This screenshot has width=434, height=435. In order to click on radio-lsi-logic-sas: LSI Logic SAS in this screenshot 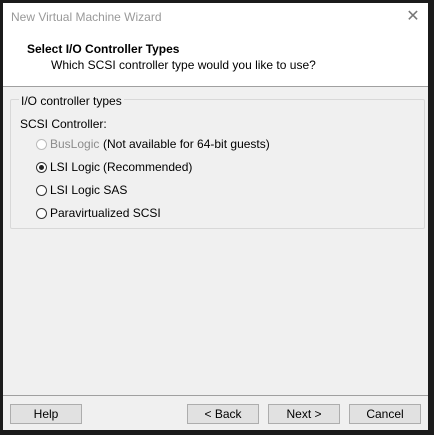, I will do `click(81, 190)`.